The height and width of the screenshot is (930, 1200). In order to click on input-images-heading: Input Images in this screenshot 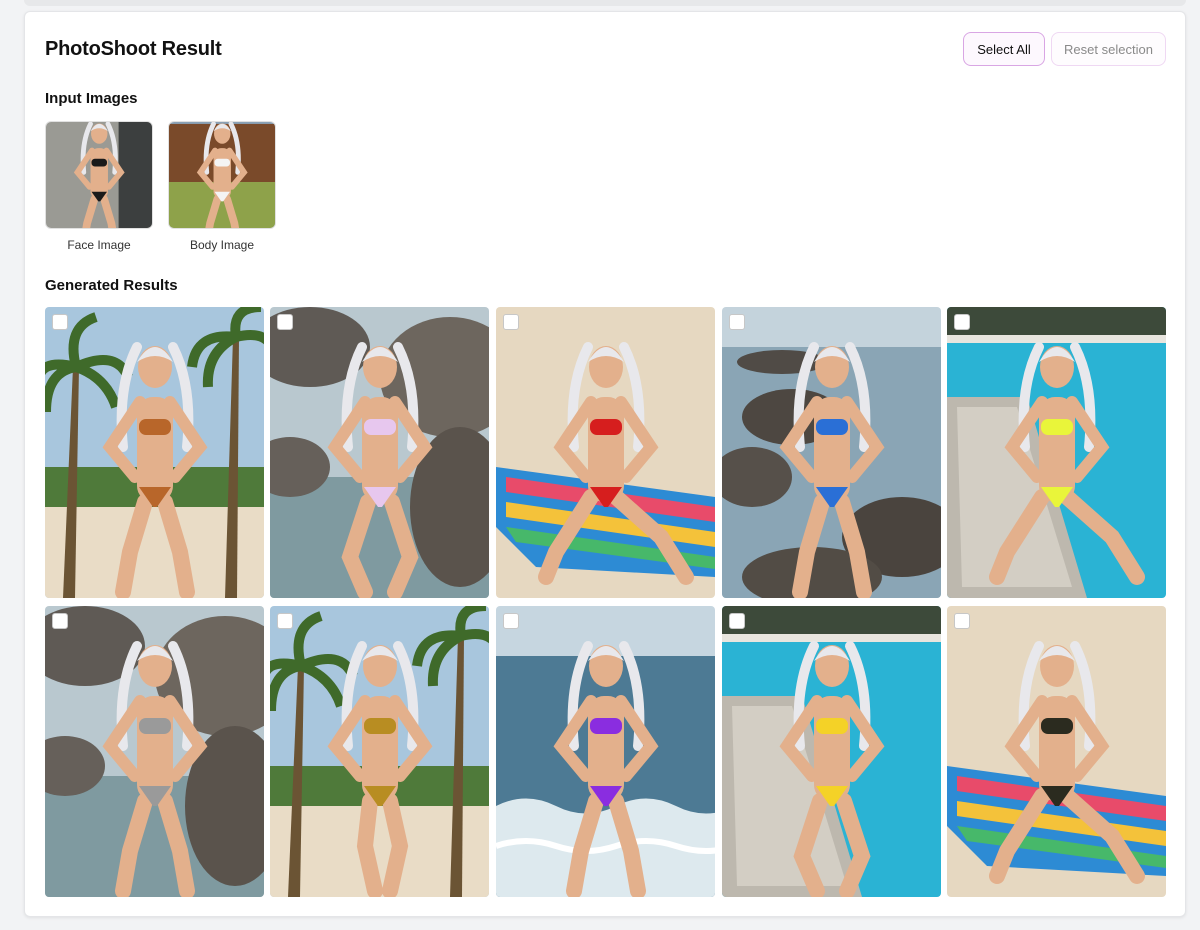, I will do `click(91, 98)`.